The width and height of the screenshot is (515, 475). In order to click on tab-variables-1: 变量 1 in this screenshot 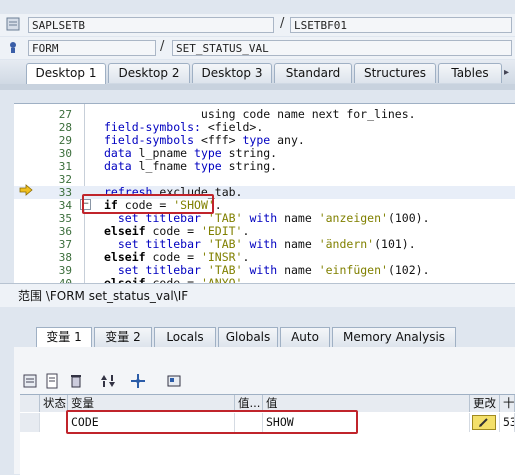, I will do `click(64, 337)`.